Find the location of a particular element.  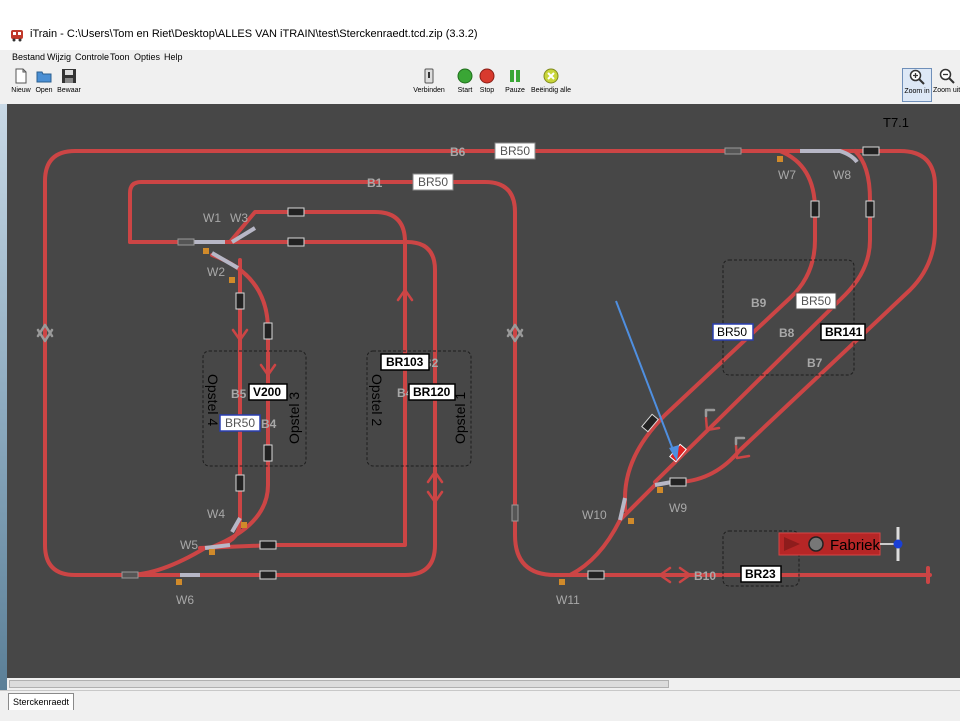

zoom-in-button: Zoom in is located at coordinates (917, 85).